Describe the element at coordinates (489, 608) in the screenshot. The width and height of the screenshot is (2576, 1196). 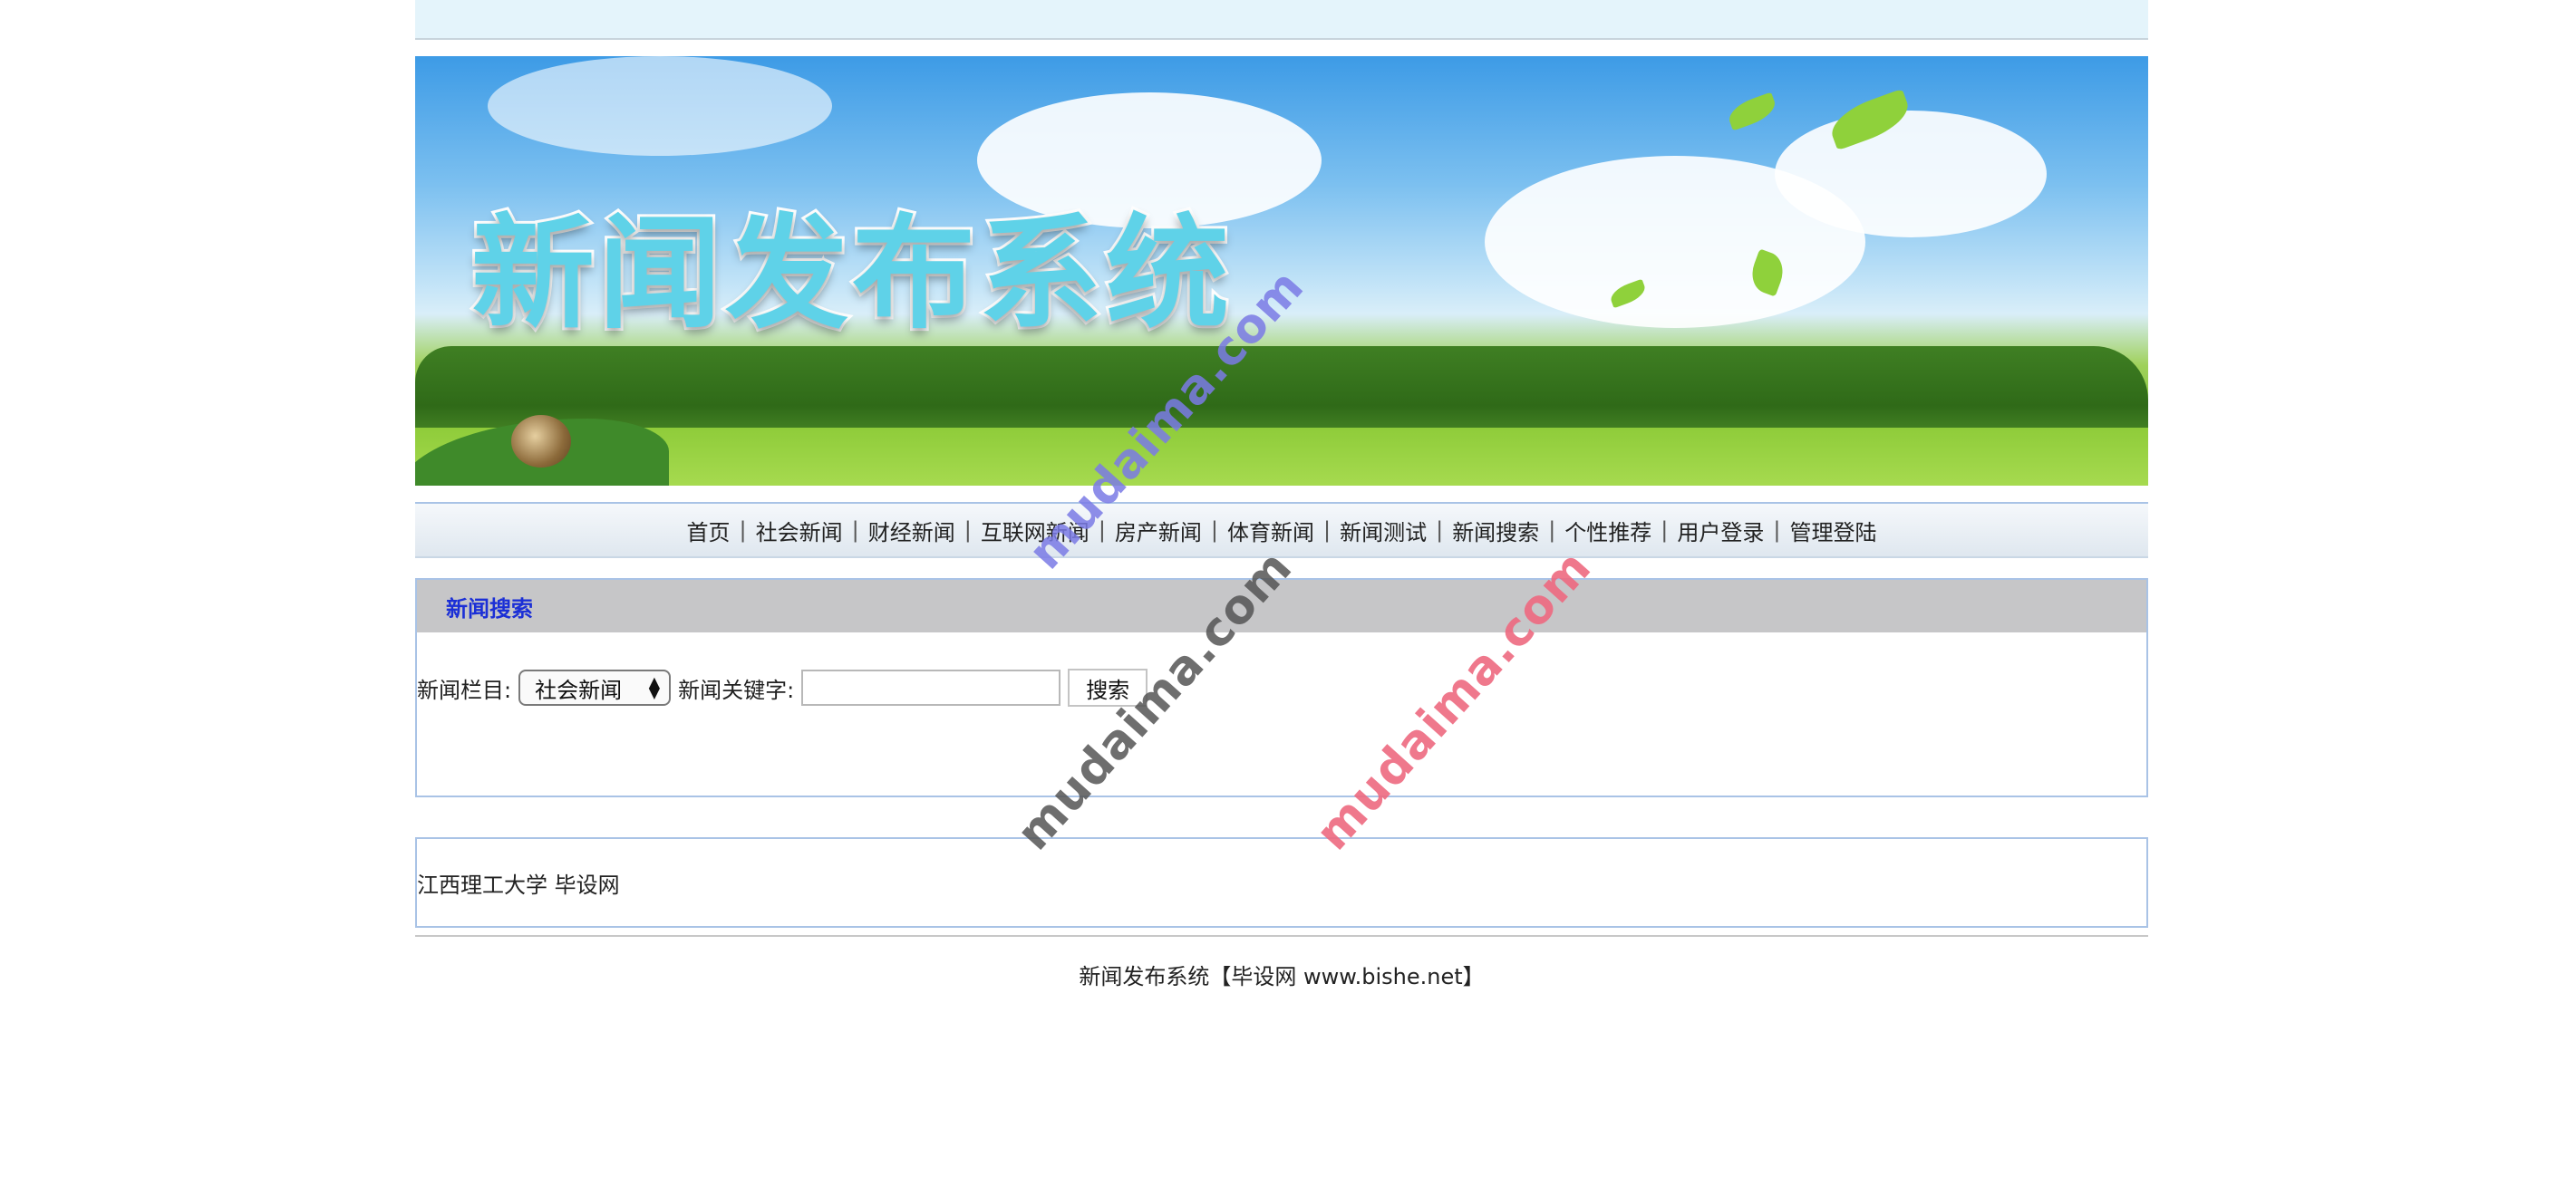
I see `search-panel-title: 新闻搜索` at that location.